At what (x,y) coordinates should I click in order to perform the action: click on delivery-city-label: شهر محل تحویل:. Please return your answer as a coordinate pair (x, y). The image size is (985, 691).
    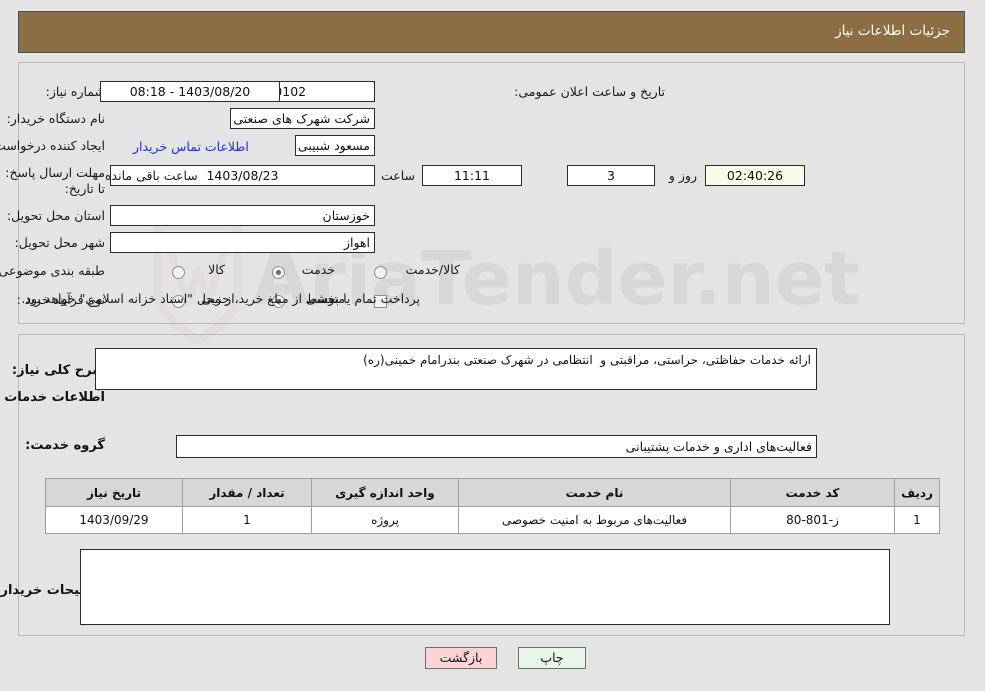
    Looking at the image, I should click on (59, 242).